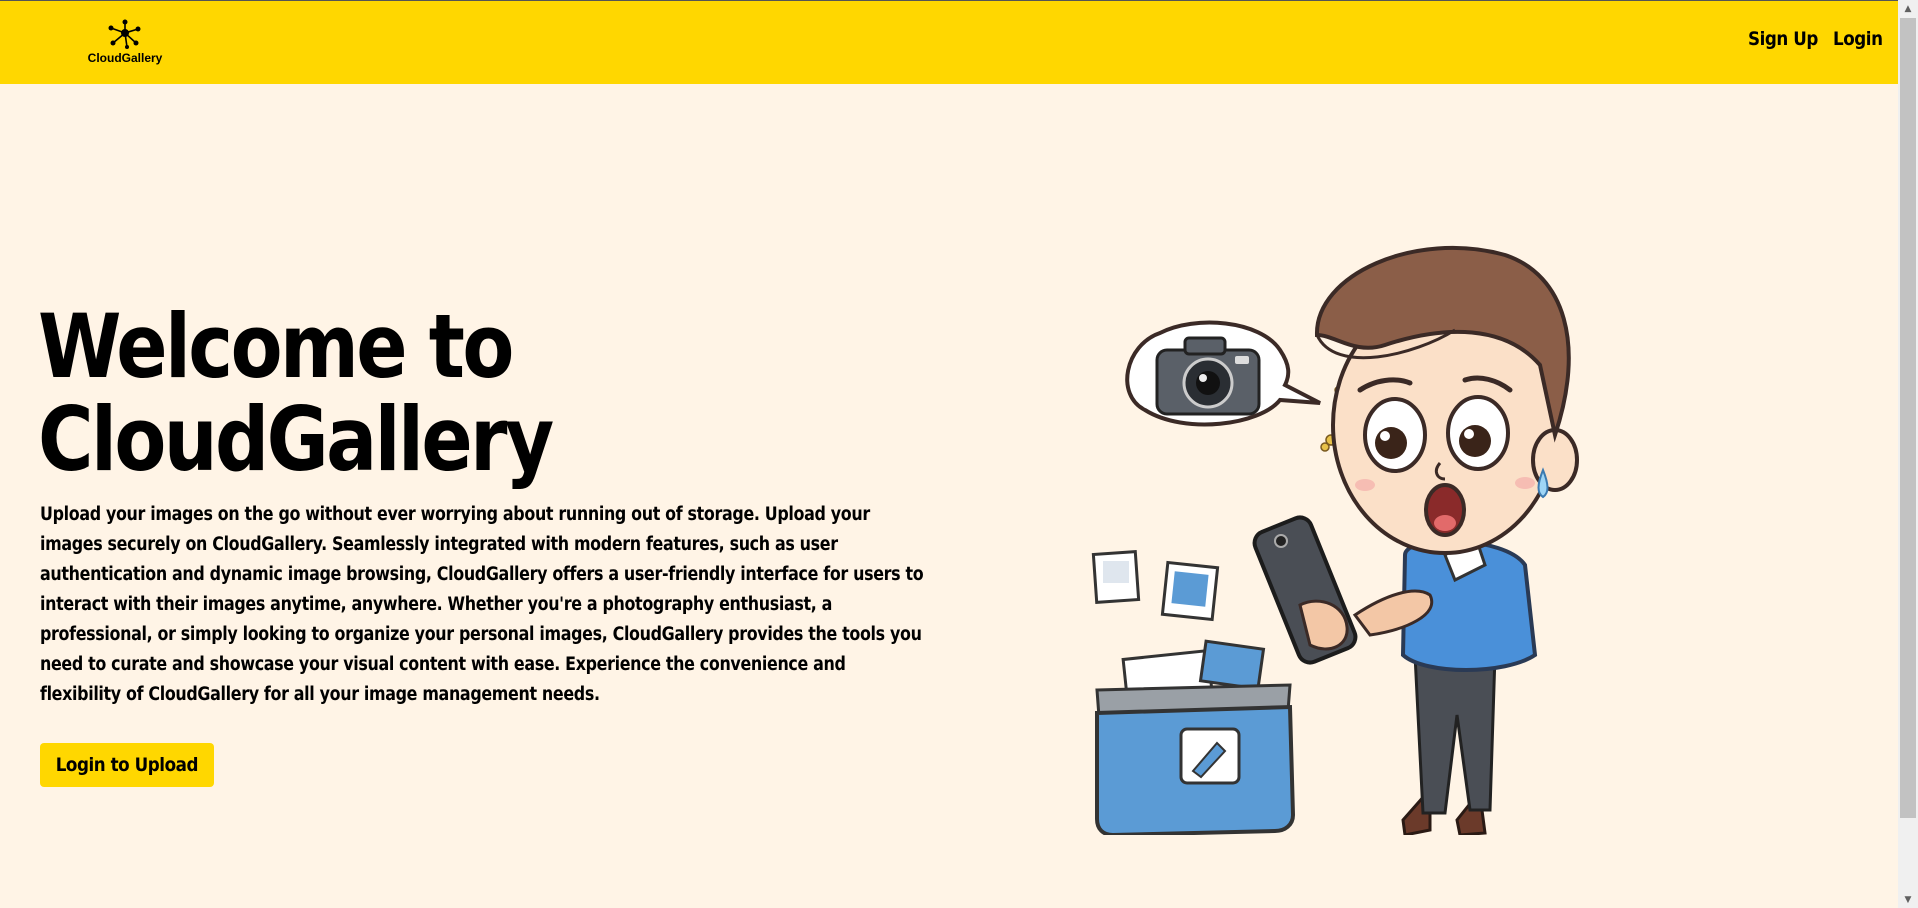  I want to click on login-to-upload-label: Login to Upload, so click(127, 765).